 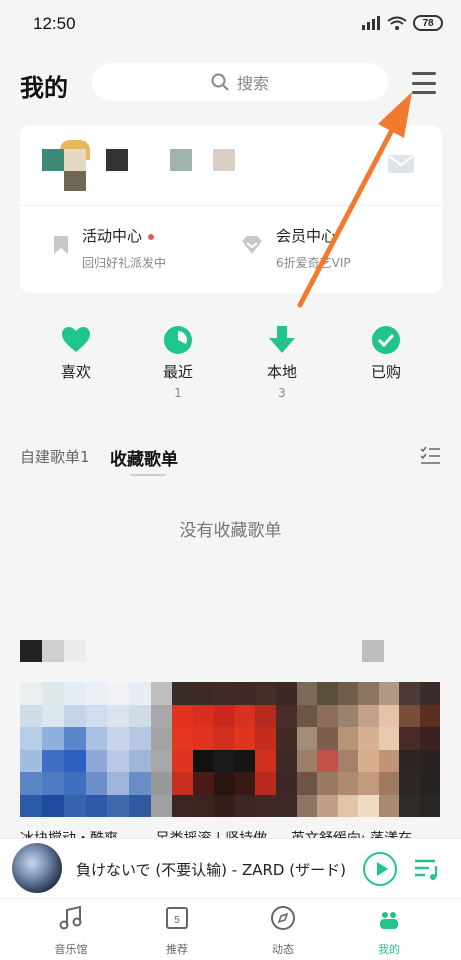 I want to click on recommend-covers, so click(x=230, y=749).